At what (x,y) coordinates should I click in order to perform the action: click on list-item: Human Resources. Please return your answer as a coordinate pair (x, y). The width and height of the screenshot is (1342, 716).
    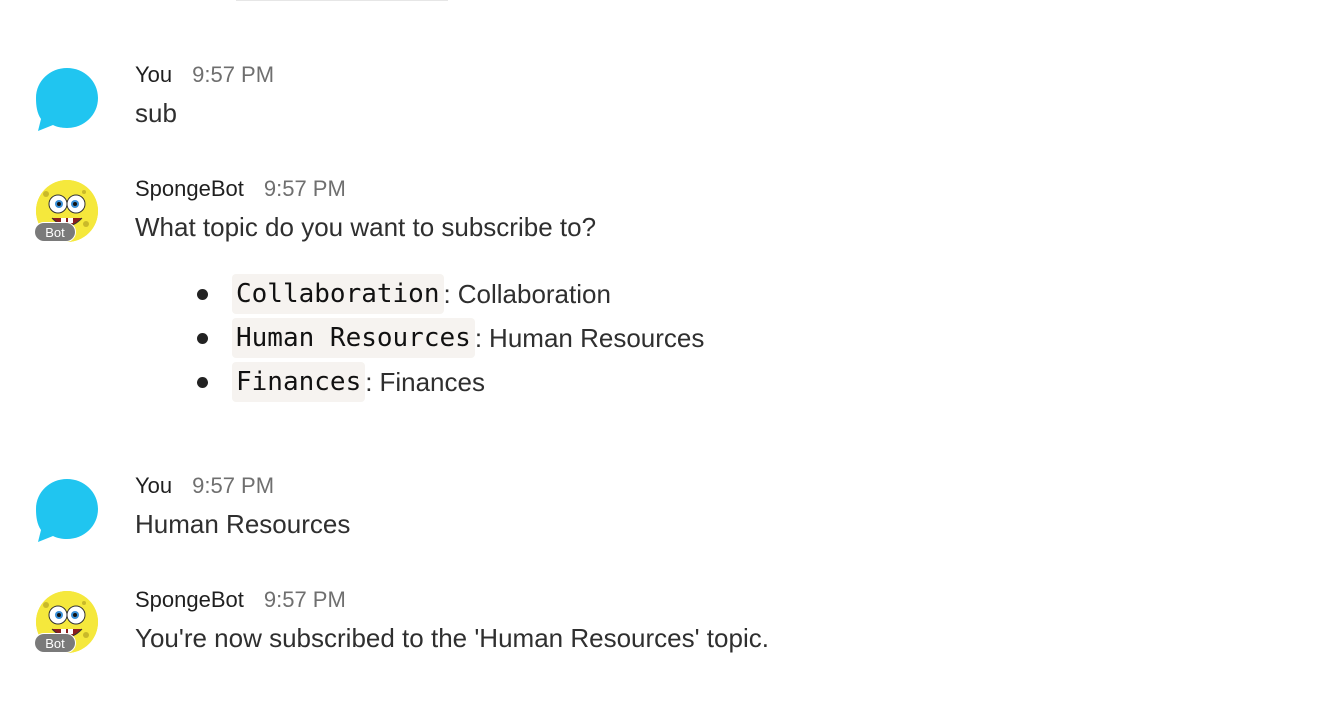
    Looking at the image, I should click on (449, 338).